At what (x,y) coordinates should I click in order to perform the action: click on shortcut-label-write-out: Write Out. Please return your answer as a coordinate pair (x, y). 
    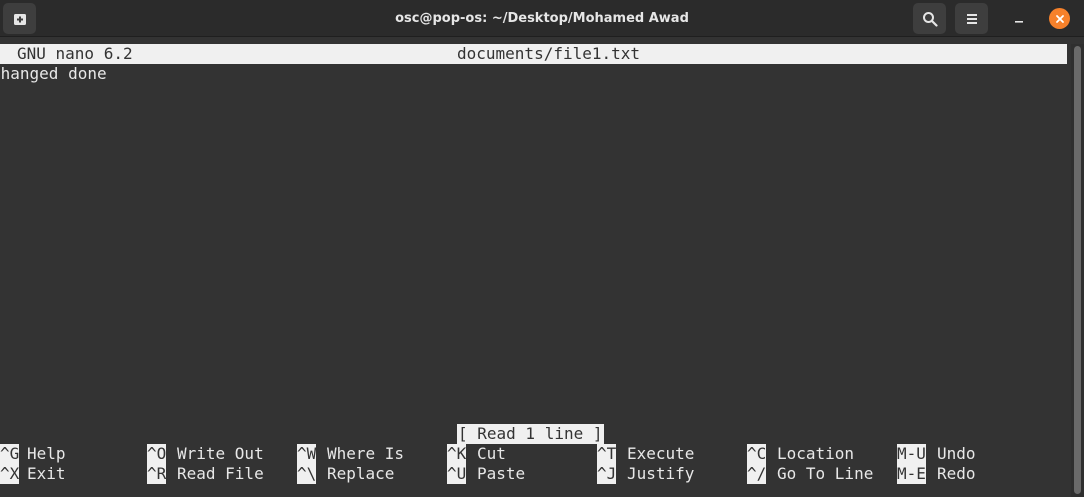
    Looking at the image, I should click on (220, 453).